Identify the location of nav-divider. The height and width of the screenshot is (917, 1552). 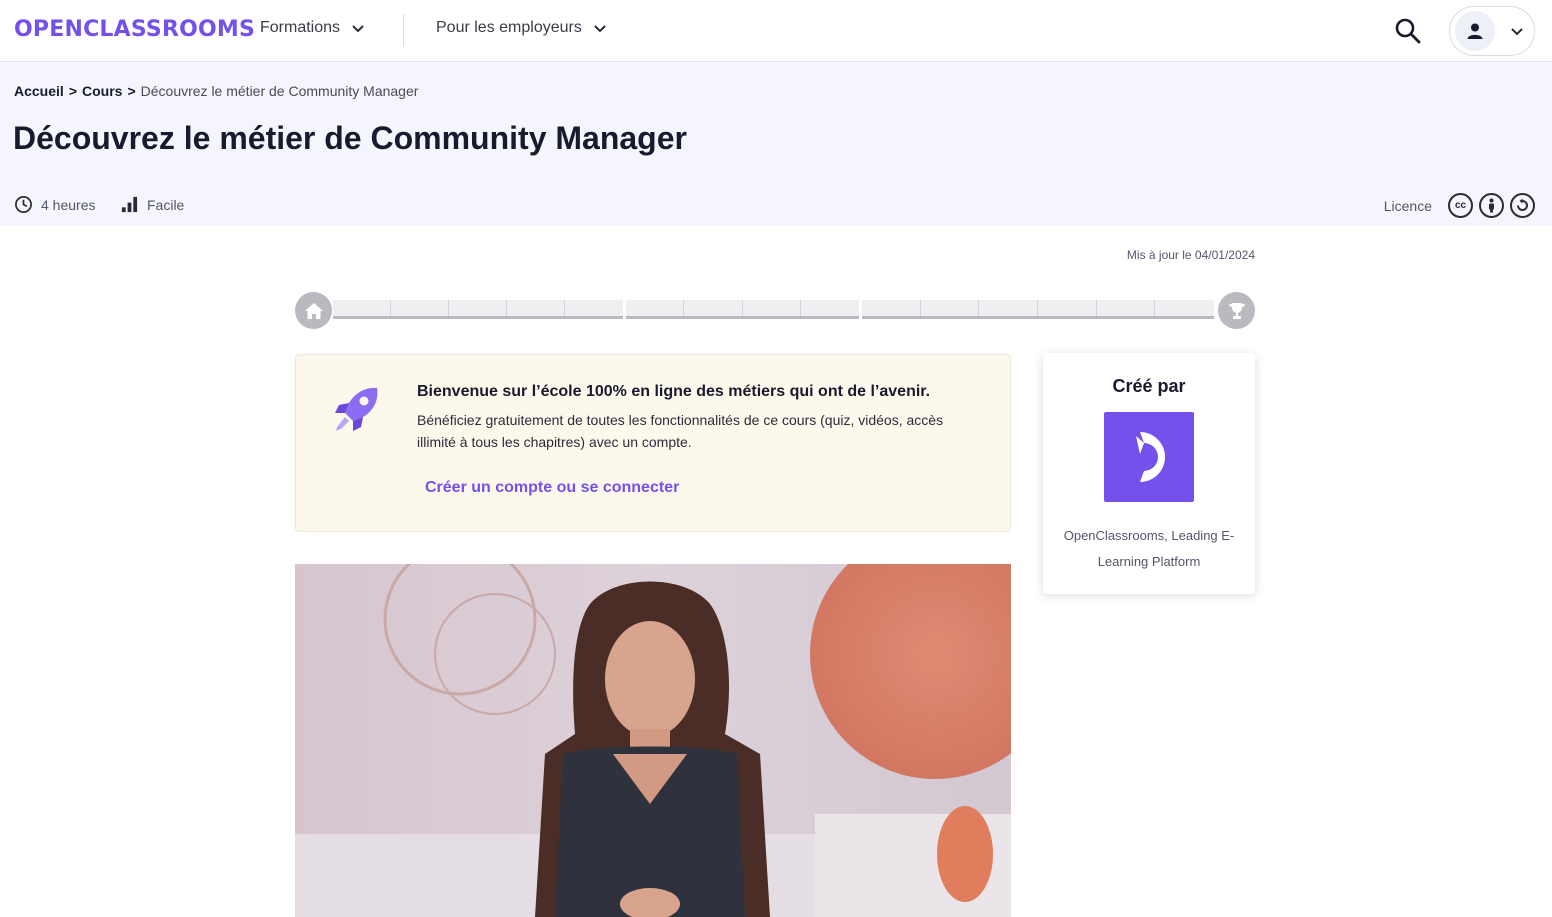
(403, 30).